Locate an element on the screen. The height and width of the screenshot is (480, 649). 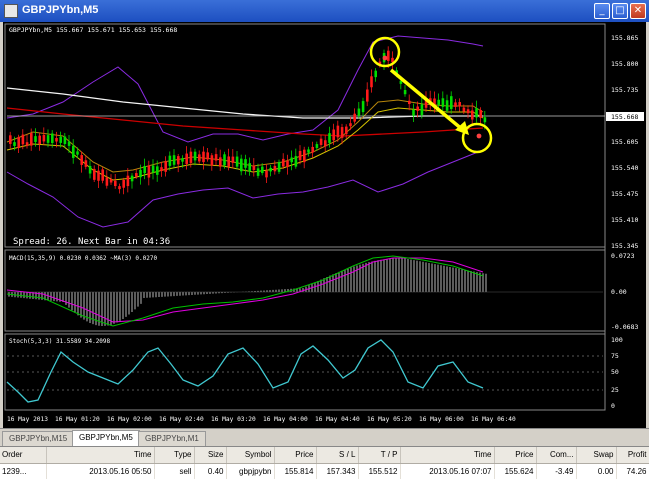
current-price-tick: 155.668 is located at coordinates (624, 117).